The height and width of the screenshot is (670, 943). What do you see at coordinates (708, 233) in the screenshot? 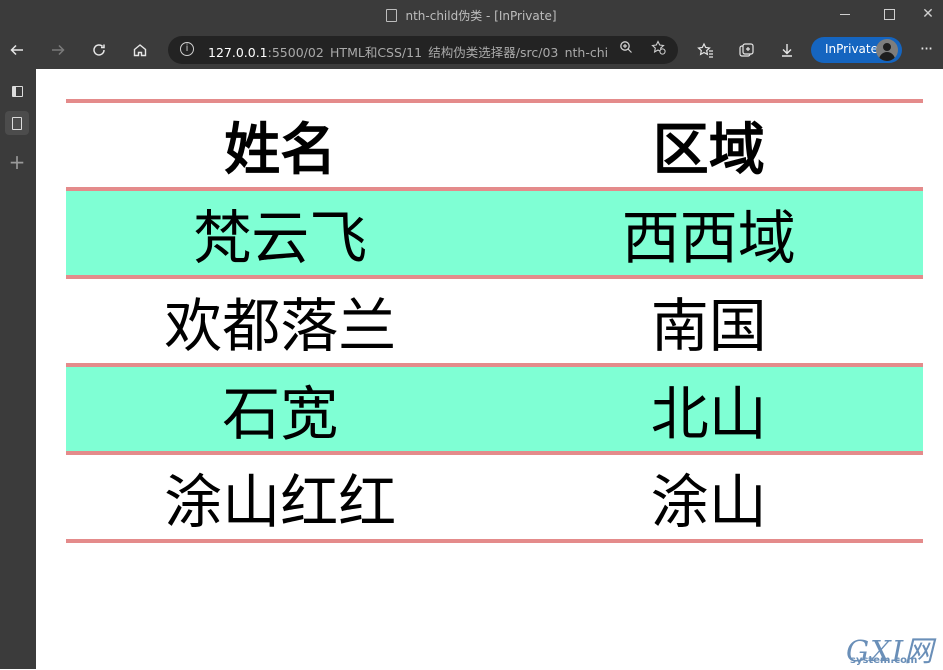
I see `table-cell-region: 西西域` at bounding box center [708, 233].